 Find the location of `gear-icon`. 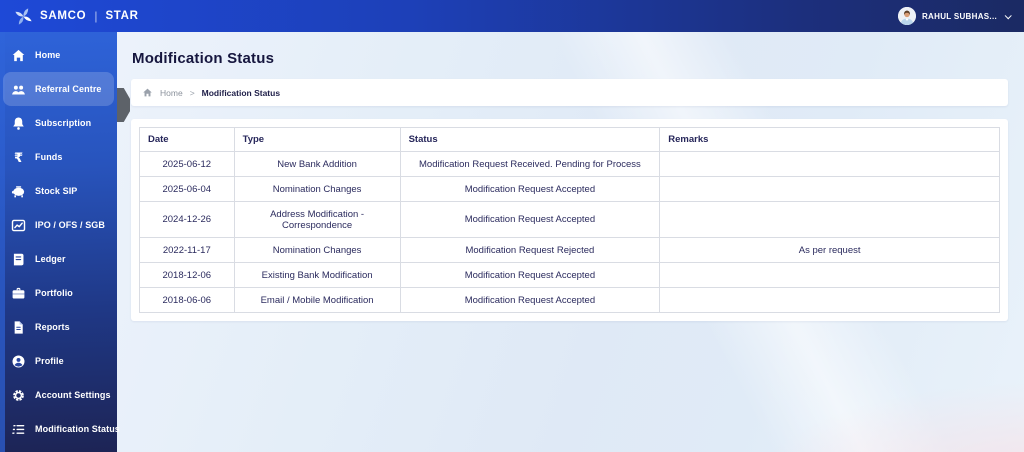

gear-icon is located at coordinates (18, 395).